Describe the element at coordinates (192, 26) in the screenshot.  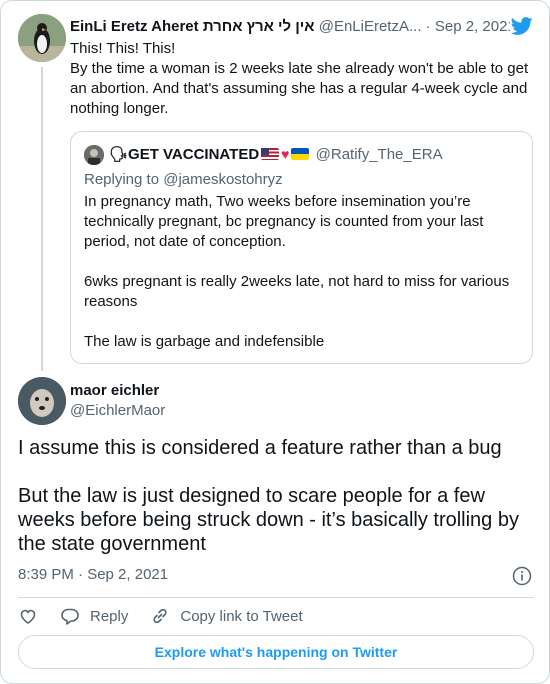
I see `parent-author-name: EinLi Eretz Aheret אין לי ארץ אחרת` at that location.